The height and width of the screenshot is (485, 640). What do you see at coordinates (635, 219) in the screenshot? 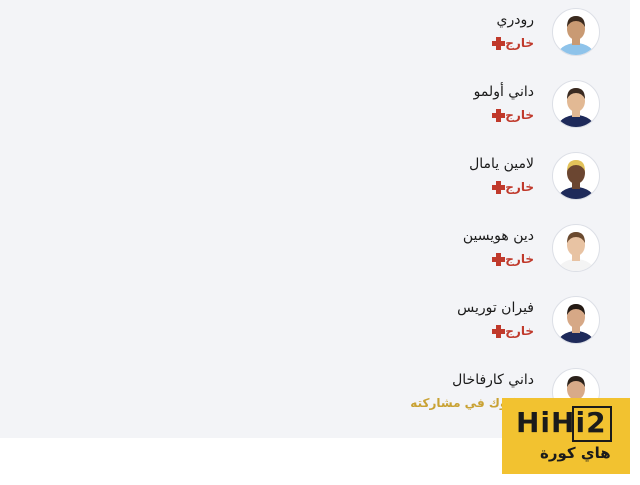
I see `scrollbar-track` at bounding box center [635, 219].